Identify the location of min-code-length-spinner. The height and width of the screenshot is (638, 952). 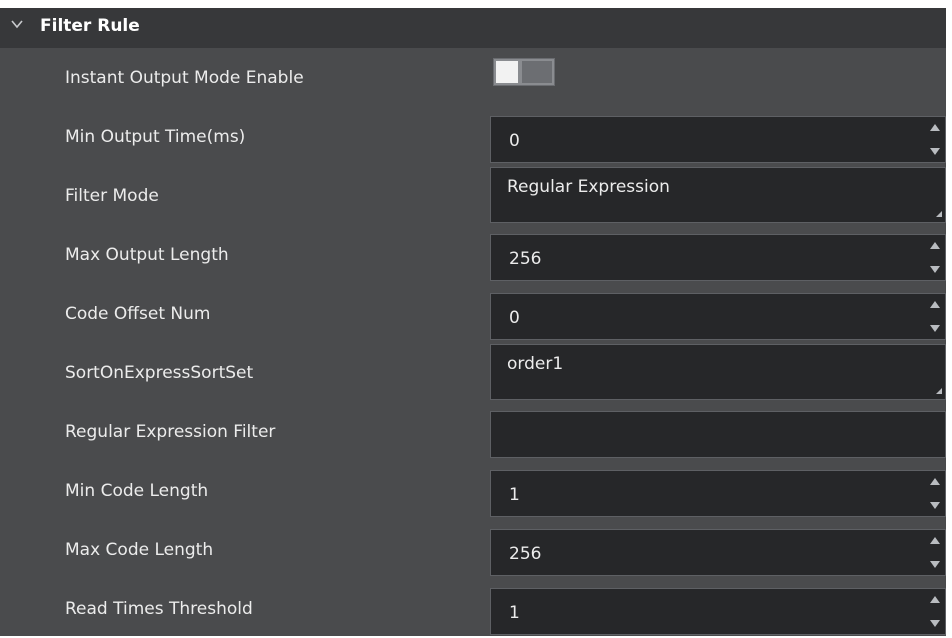
(935, 493).